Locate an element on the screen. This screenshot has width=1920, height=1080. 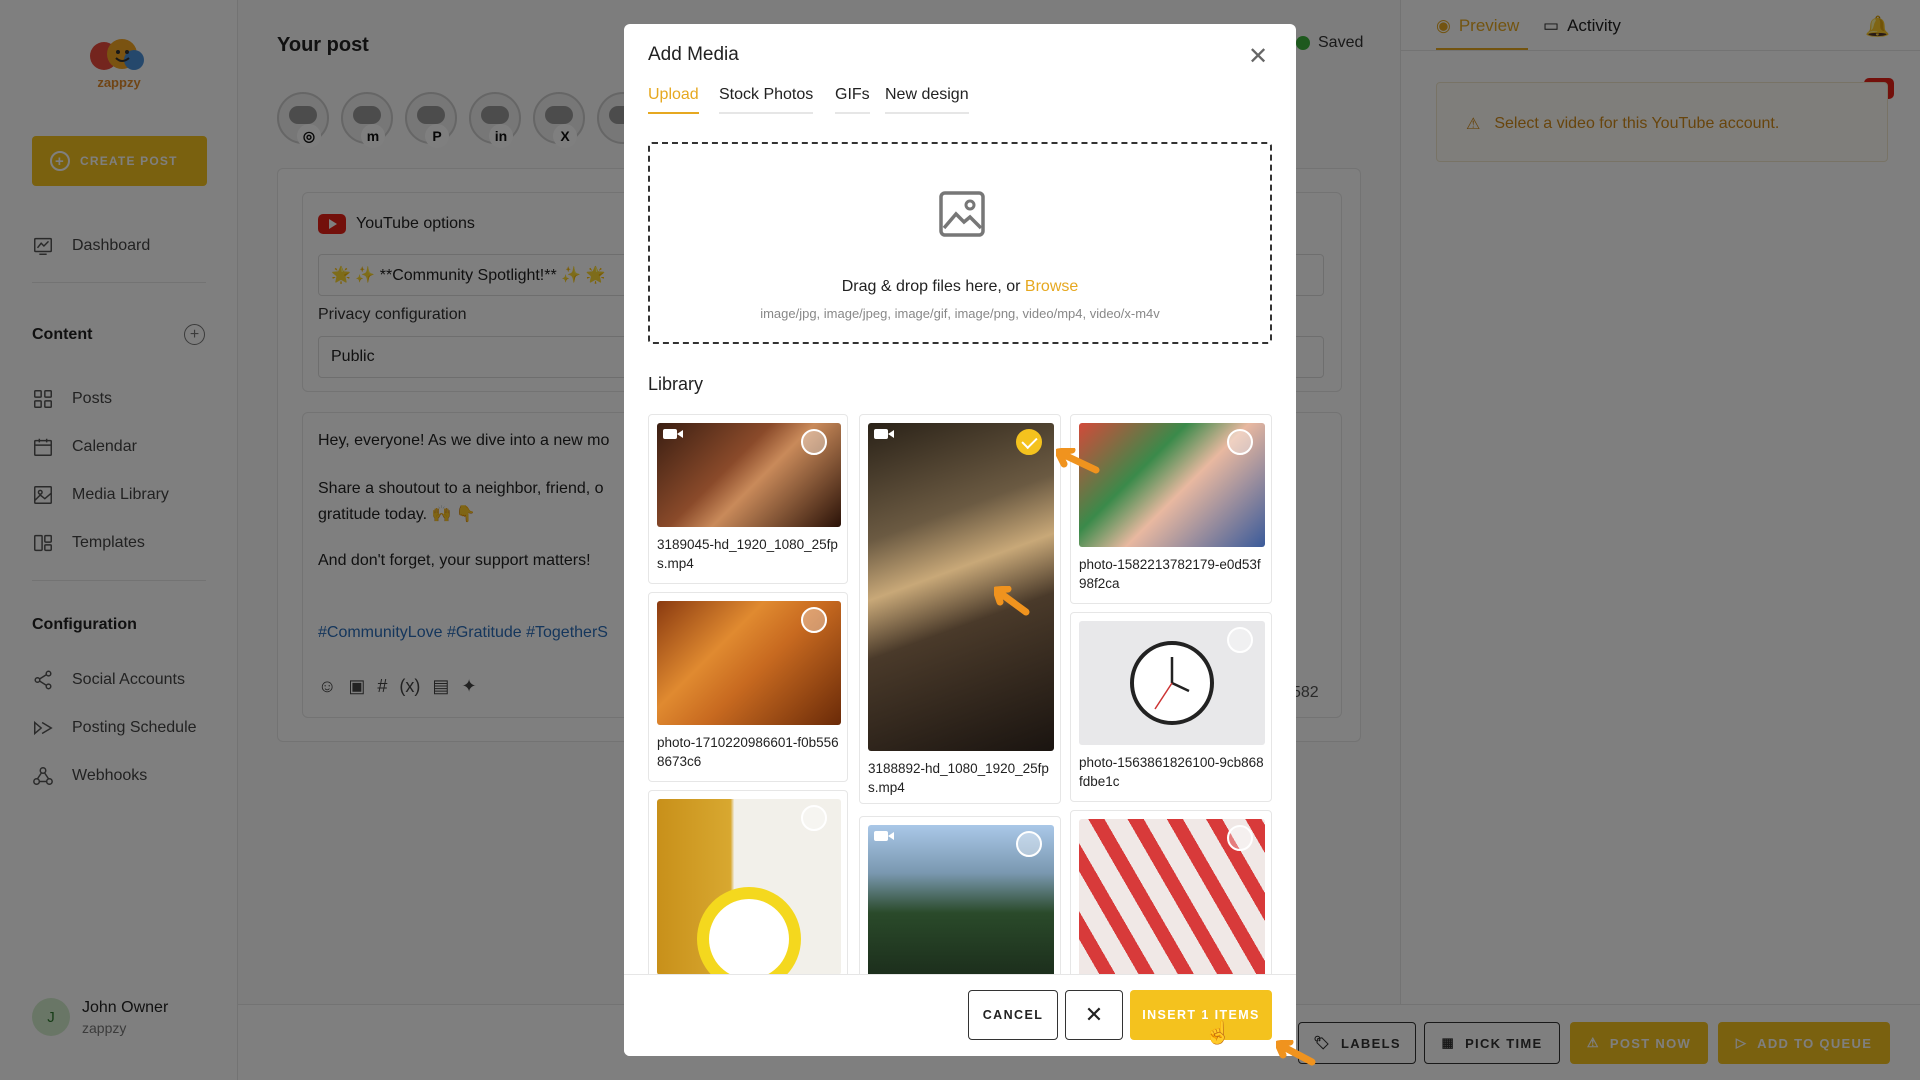
tab-gifs: GIFs is located at coordinates (852, 100).